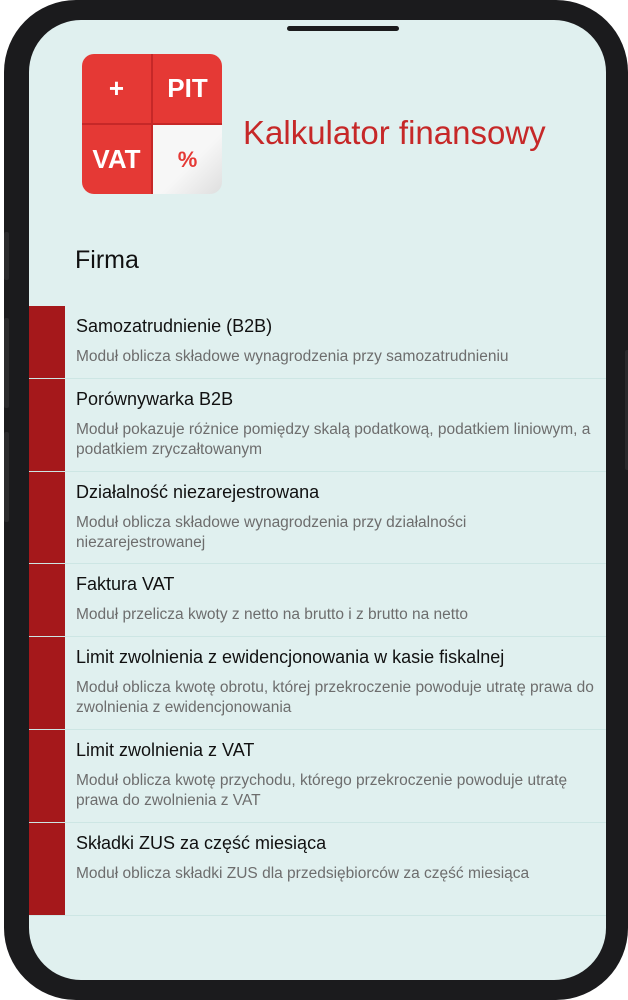 The width and height of the screenshot is (628, 1000). Describe the element at coordinates (165, 750) in the screenshot. I see `item-title: Limit zwolnienia z VAT` at that location.